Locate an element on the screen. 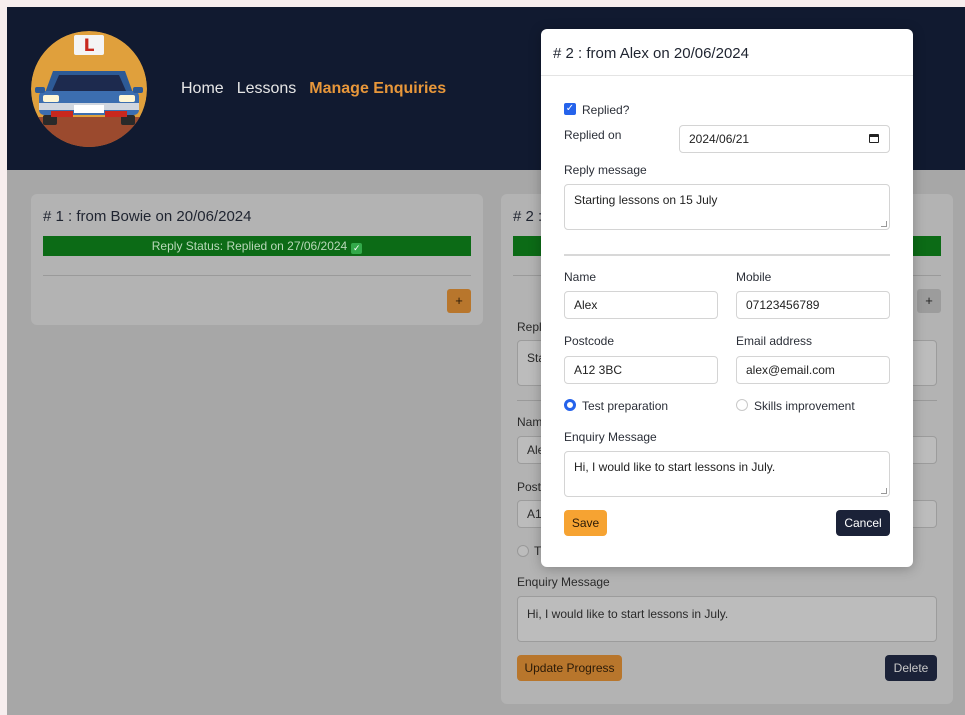 Image resolution: width=965 pixels, height=715 pixels. reply-status-text: Reply Status: Replied on 27/06/2024 is located at coordinates (249, 246).